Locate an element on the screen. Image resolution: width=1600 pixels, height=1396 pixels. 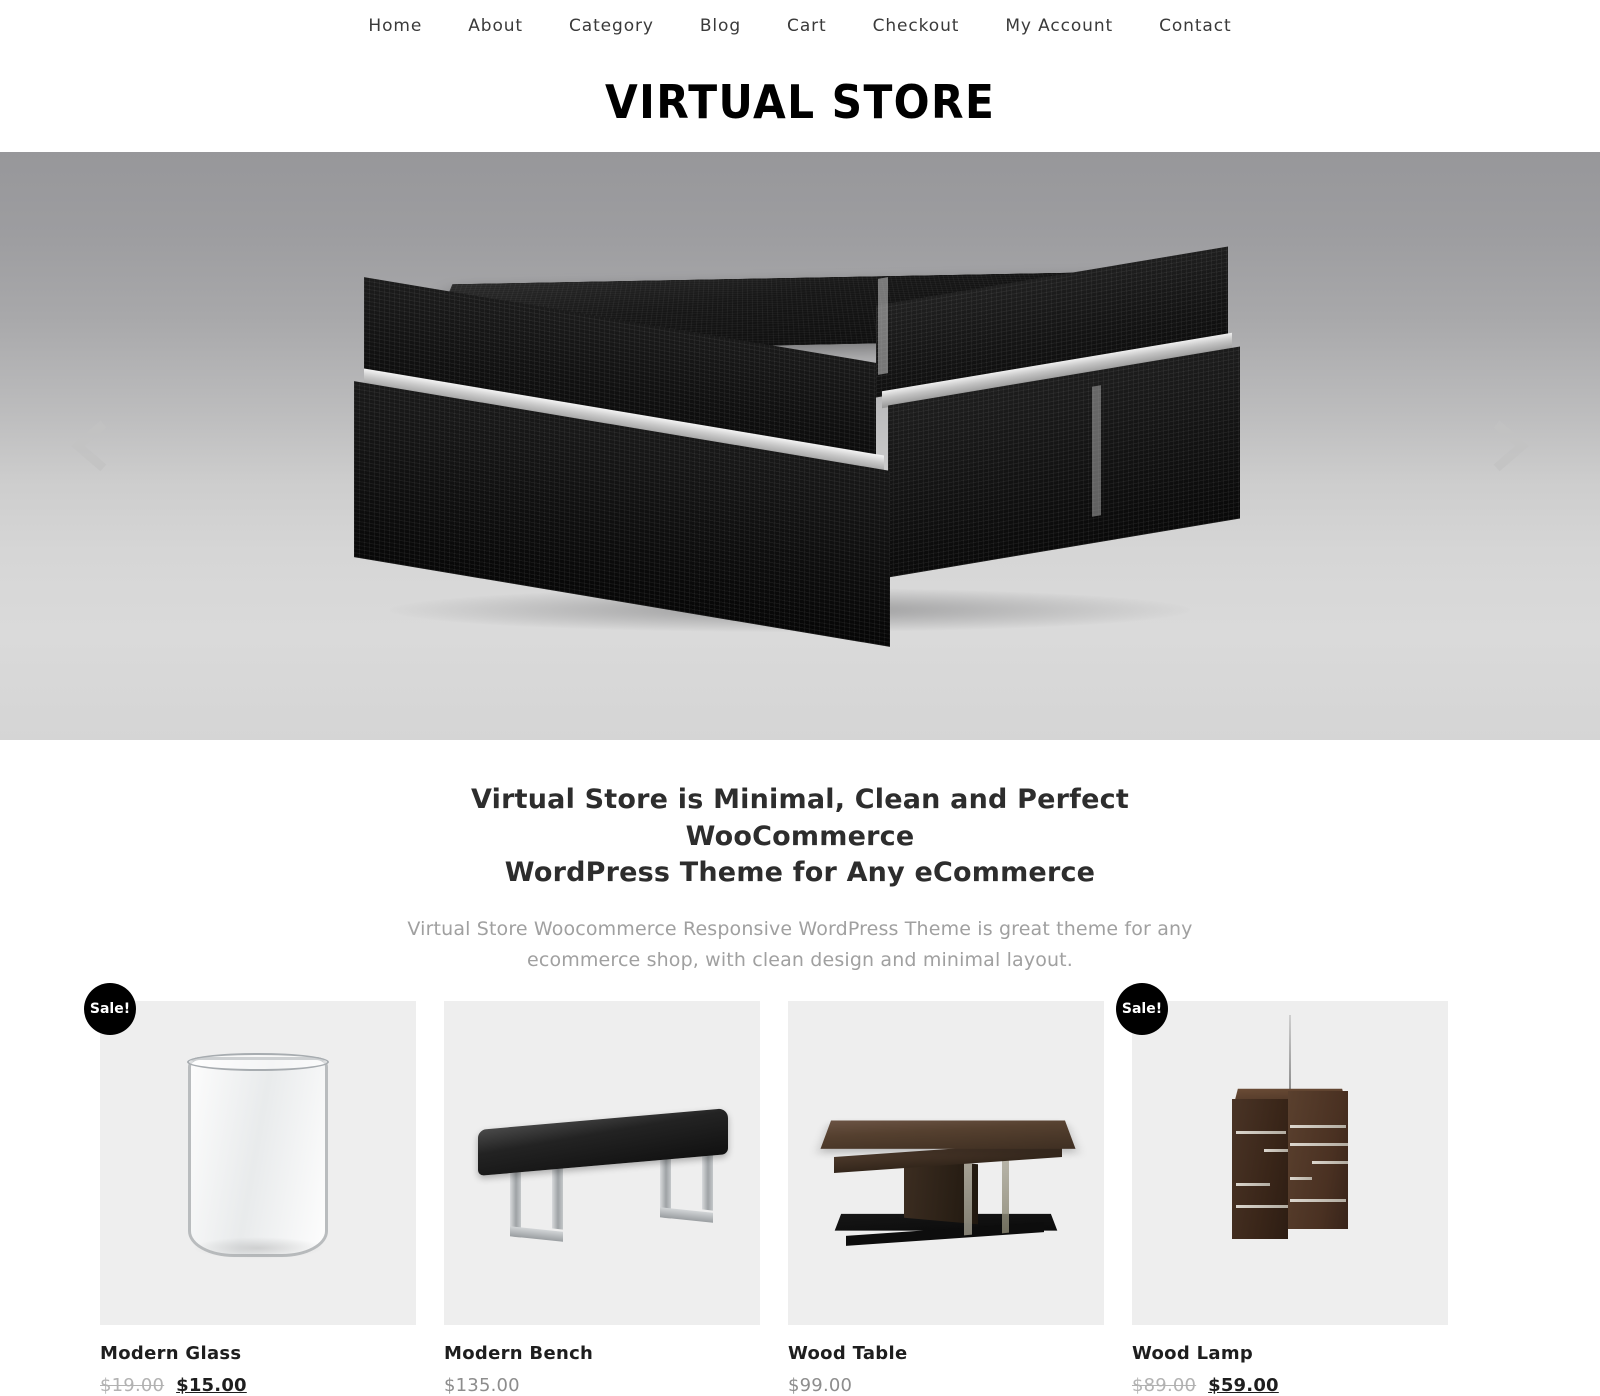
bench-illustration is located at coordinates (602, 1163).